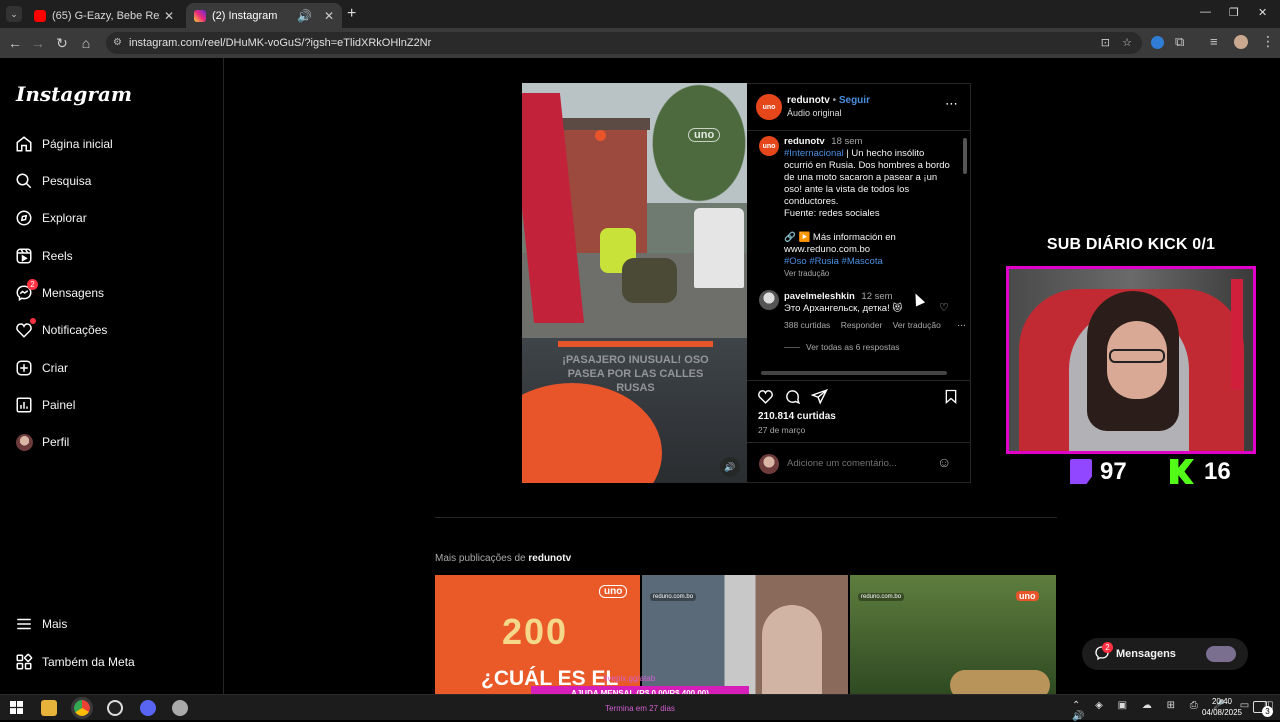 The width and height of the screenshot is (1280, 722). What do you see at coordinates (41, 442) in the screenshot?
I see `sidebar-item-profile: Perfil` at bounding box center [41, 442].